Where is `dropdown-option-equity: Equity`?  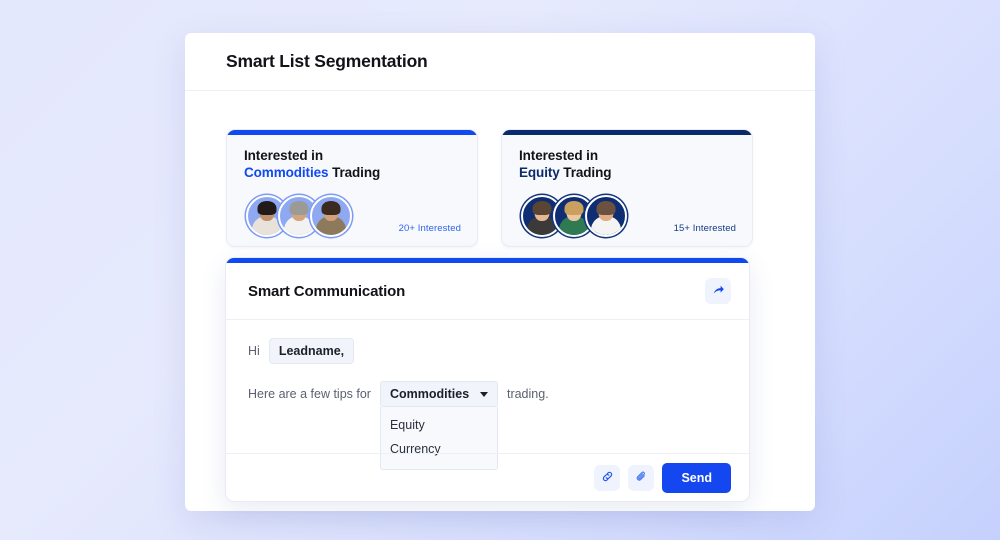
dropdown-option-equity: Equity is located at coordinates (439, 425).